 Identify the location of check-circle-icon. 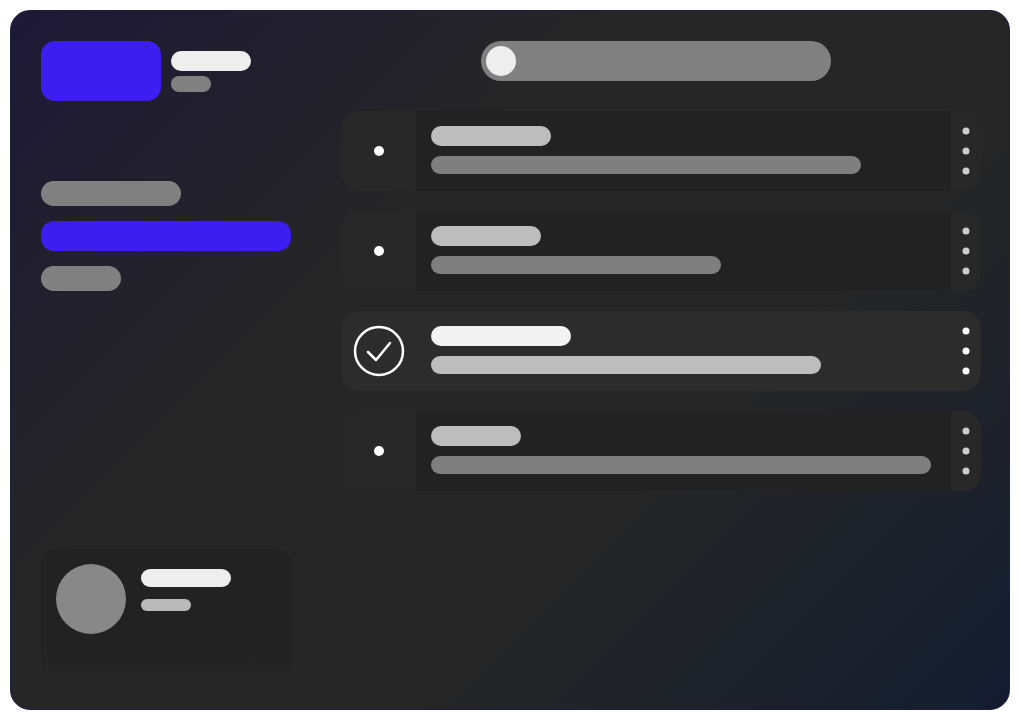
(378, 351).